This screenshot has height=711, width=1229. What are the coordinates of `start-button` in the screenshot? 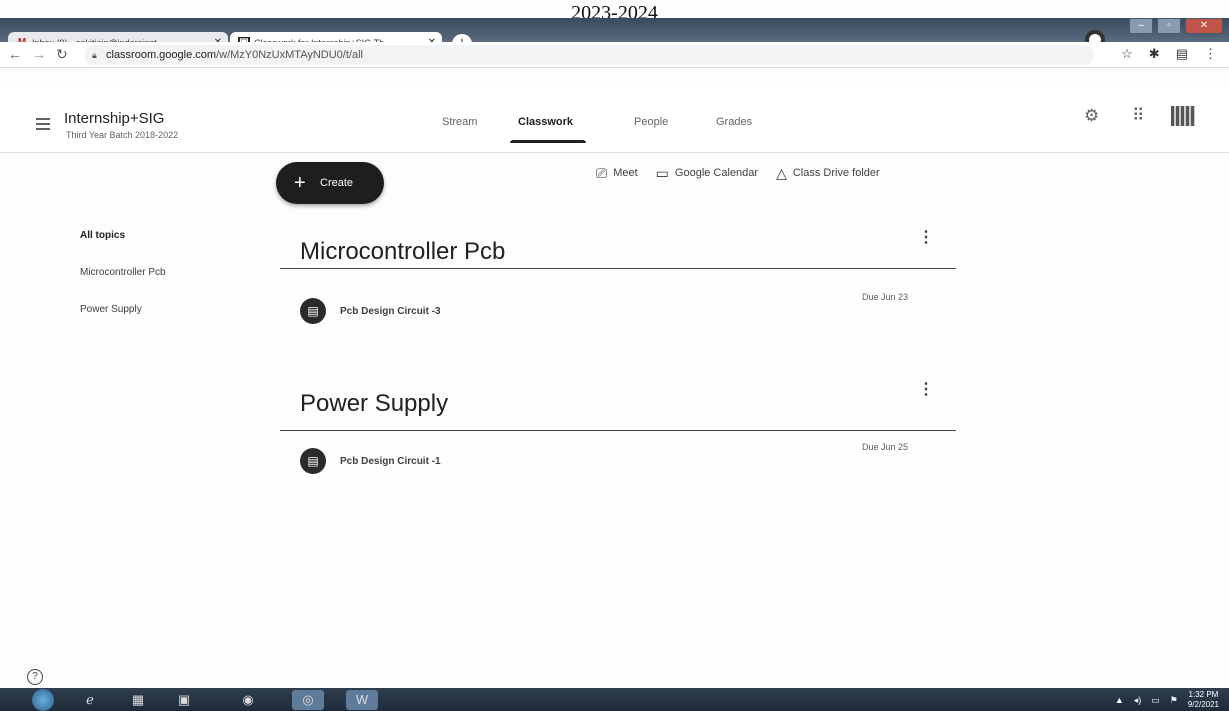 It's located at (43, 700).